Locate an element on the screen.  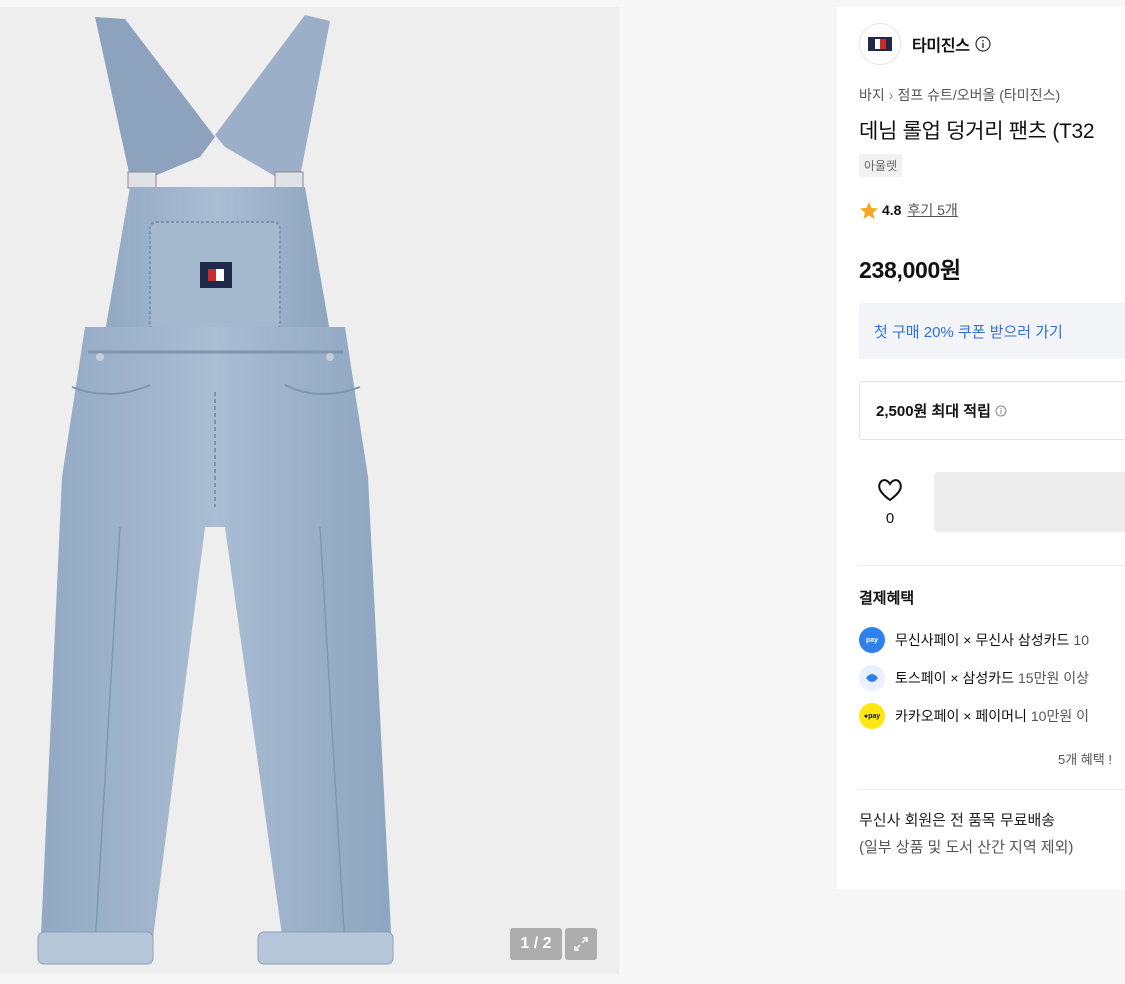
toss-pay-icon is located at coordinates (872, 678).